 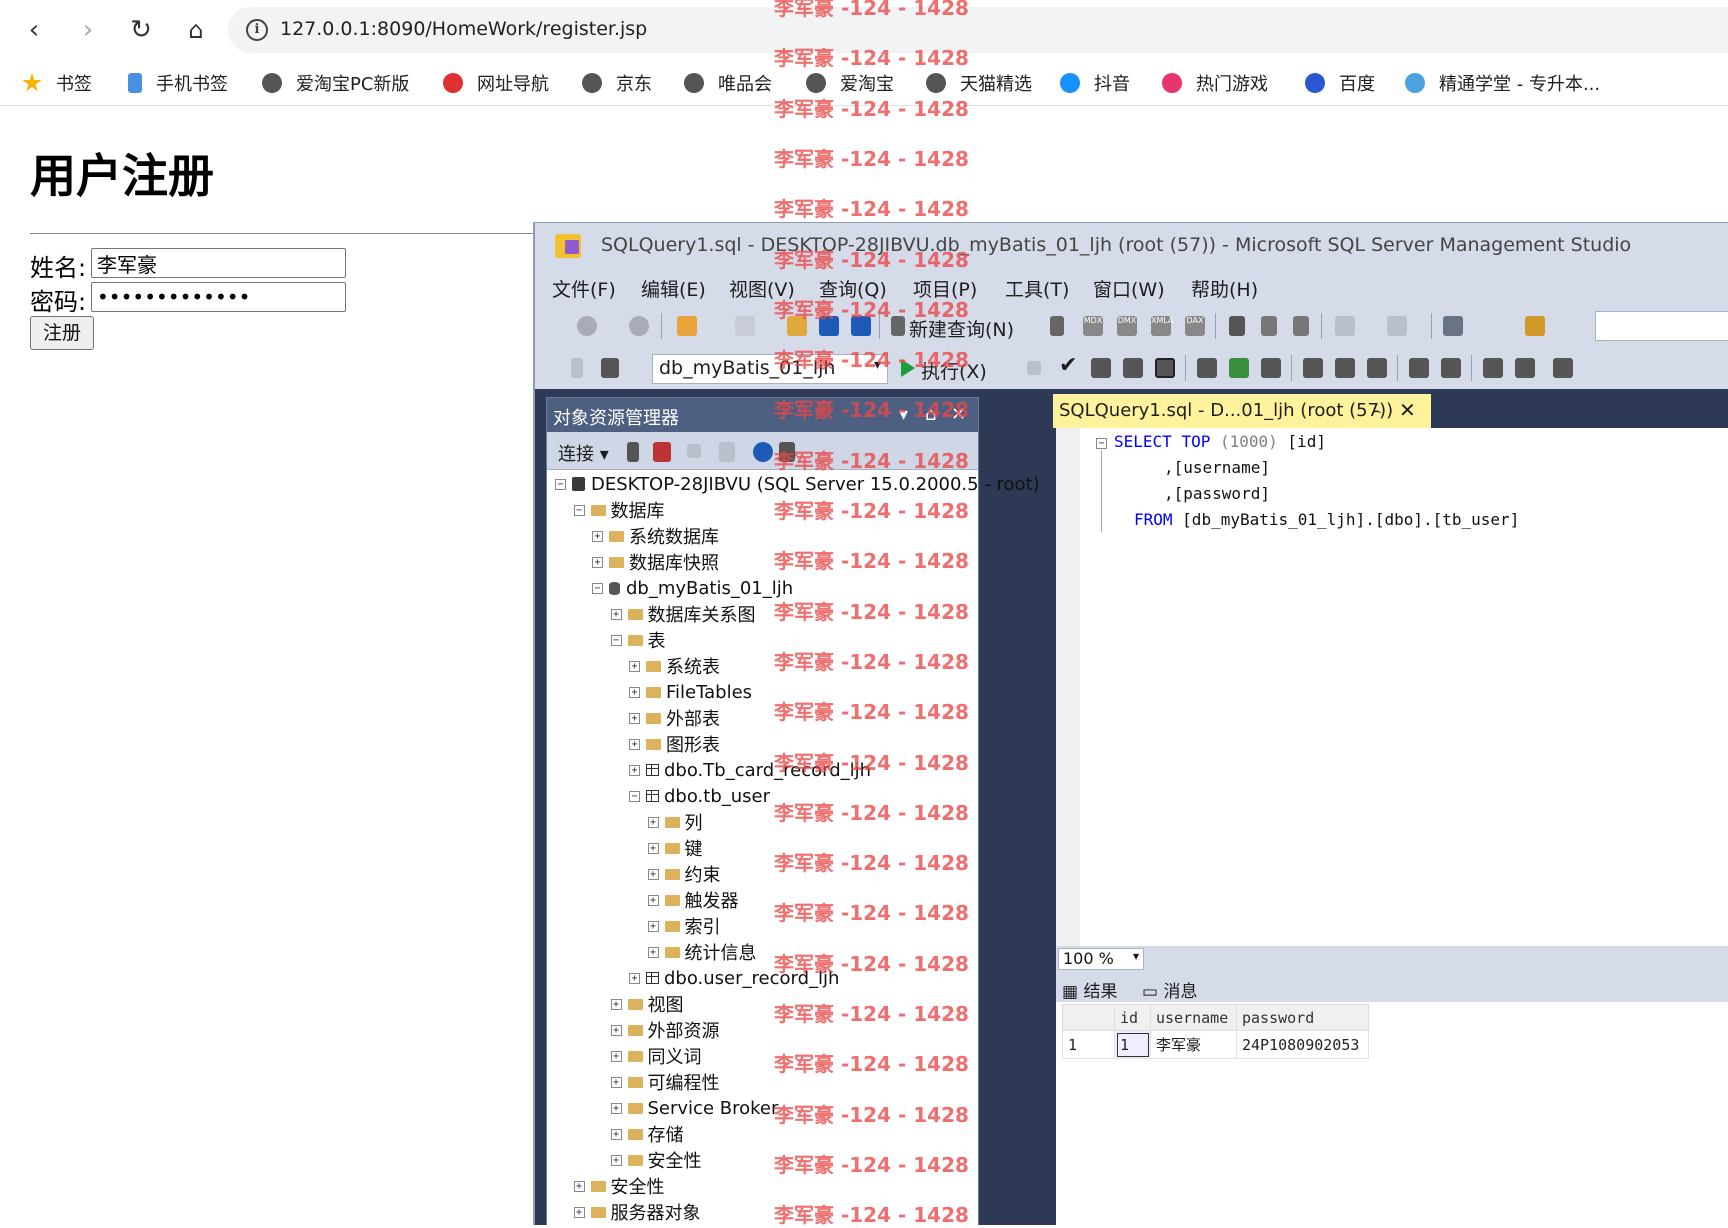 I want to click on grid-cell: 24P1080902053, so click(x=1302, y=1044).